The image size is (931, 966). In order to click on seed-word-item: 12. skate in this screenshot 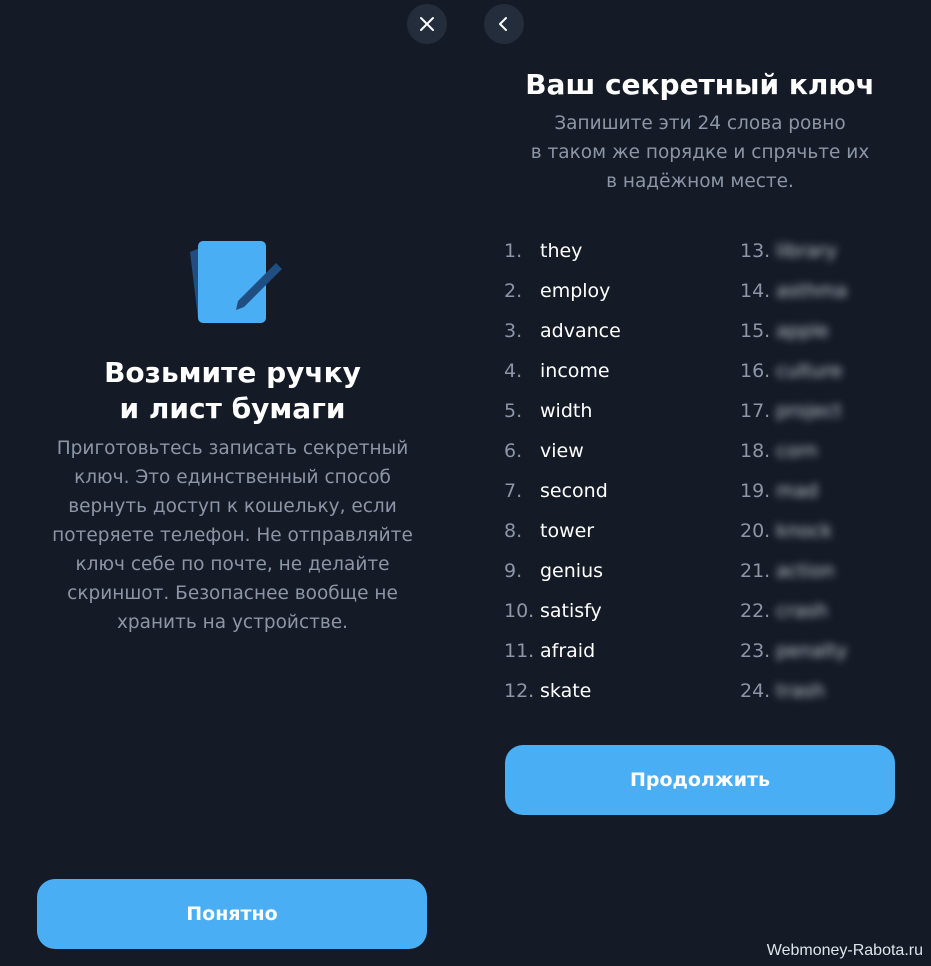, I will do `click(614, 691)`.